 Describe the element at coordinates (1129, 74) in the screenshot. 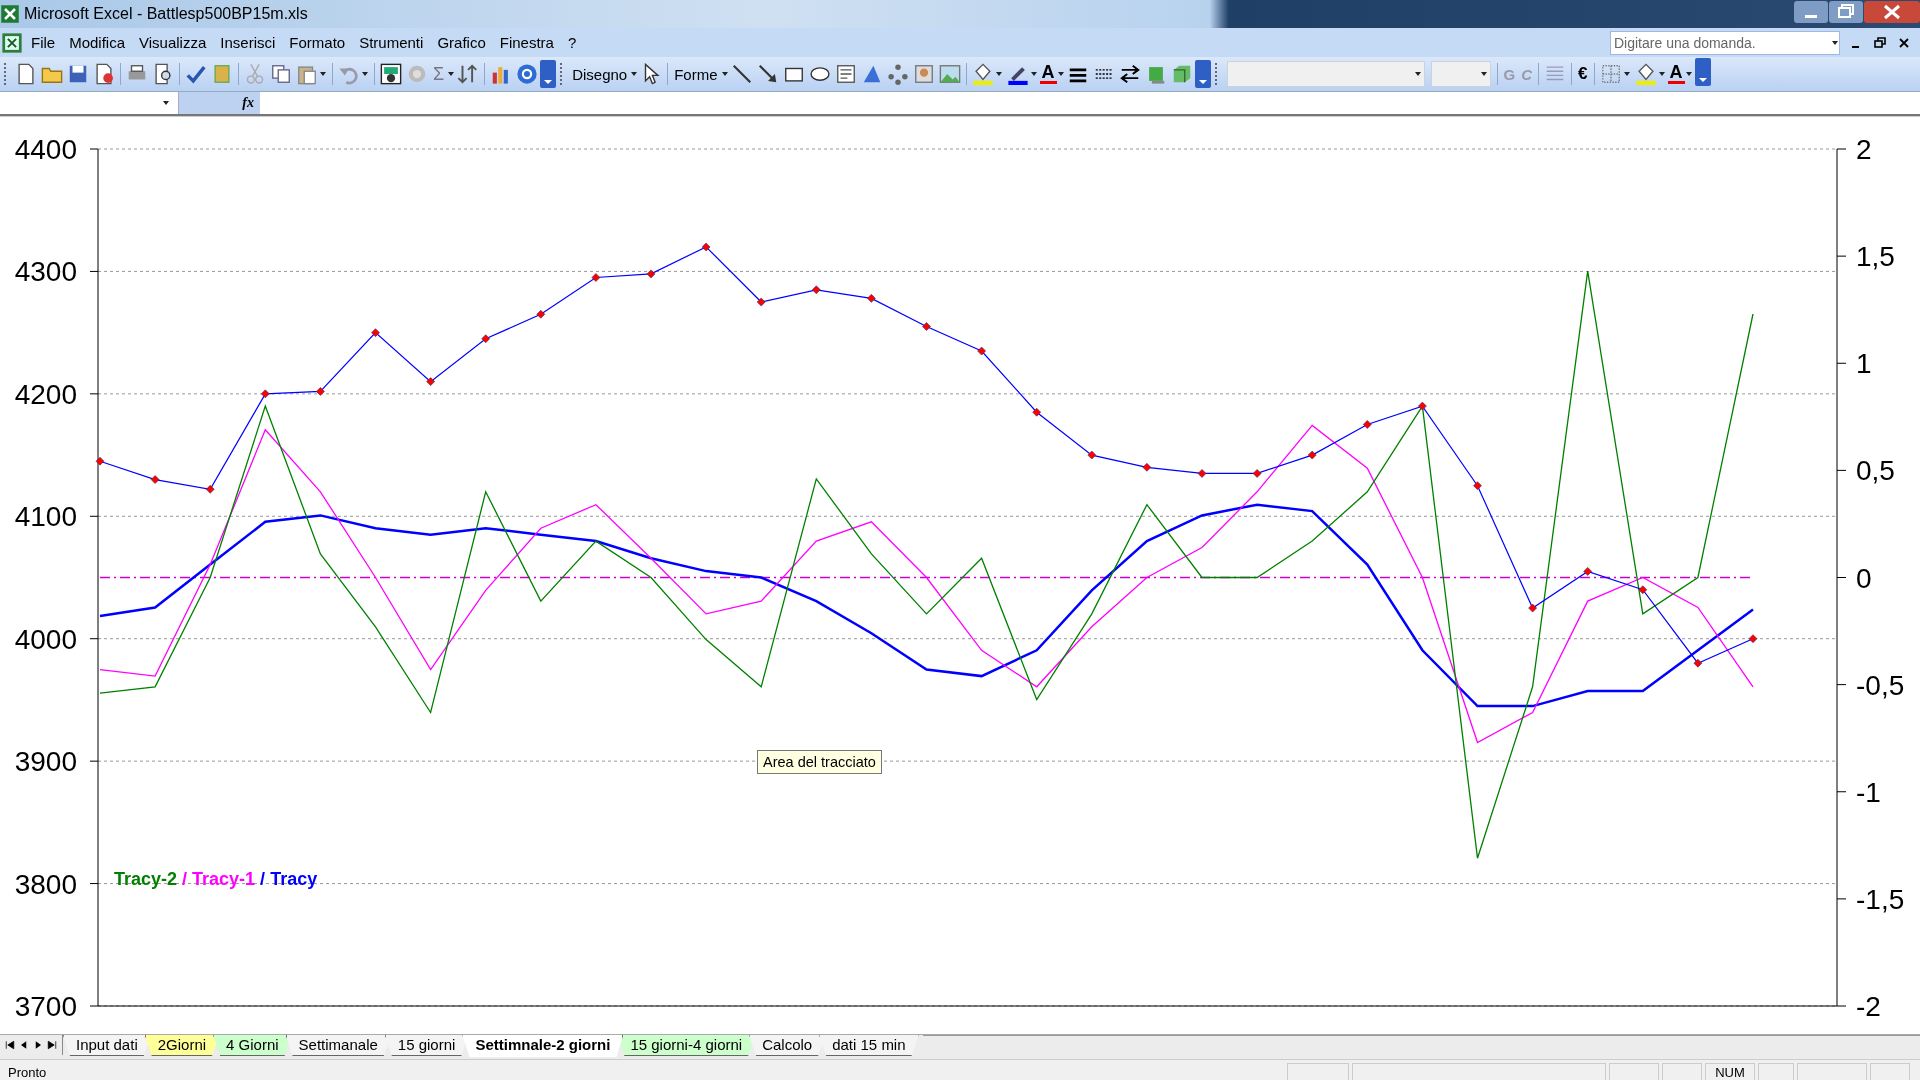

I see `arrow-style-icon` at that location.